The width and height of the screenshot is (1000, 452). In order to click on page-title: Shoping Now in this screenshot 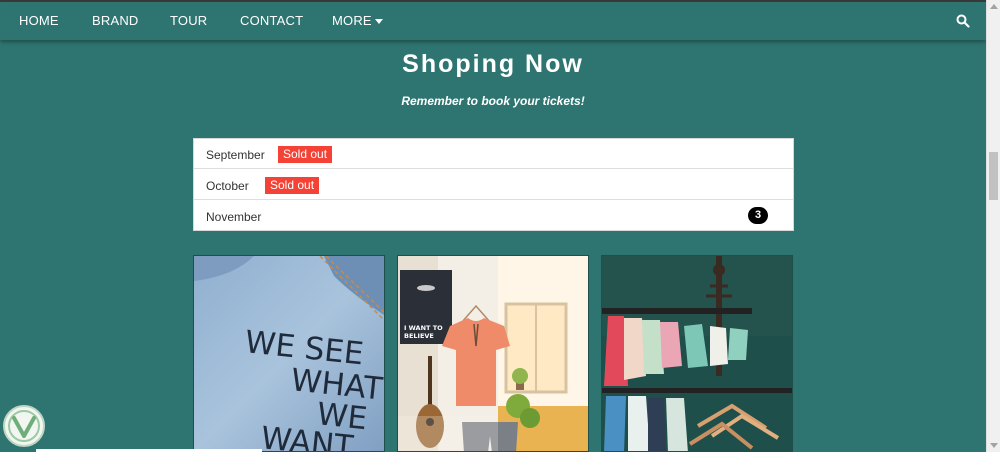, I will do `click(493, 64)`.